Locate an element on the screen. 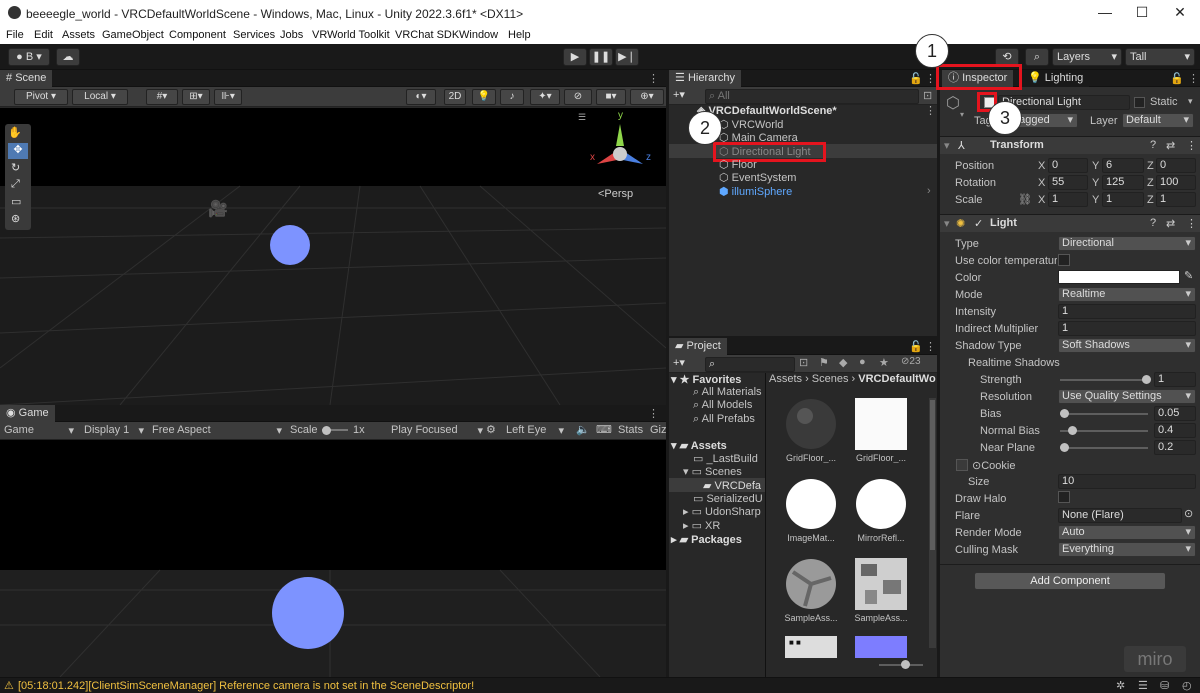 The height and width of the screenshot is (693, 1200). kebab-menu-icon: ⋮ is located at coordinates (653, 78).